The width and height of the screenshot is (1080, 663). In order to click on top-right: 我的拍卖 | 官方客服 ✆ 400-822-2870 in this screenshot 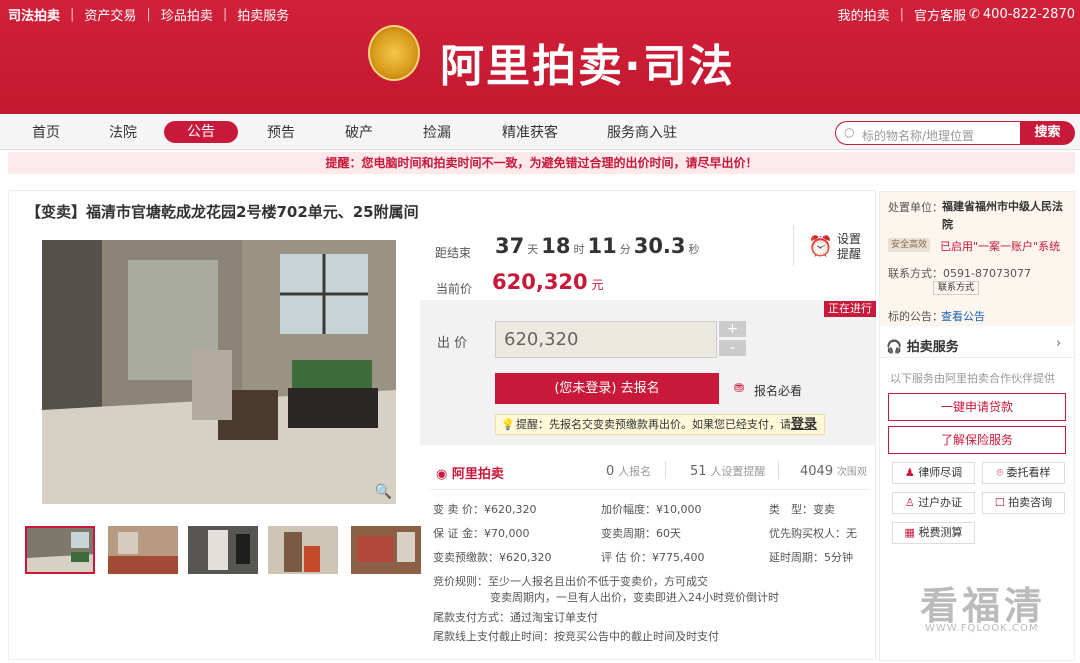, I will do `click(956, 14)`.